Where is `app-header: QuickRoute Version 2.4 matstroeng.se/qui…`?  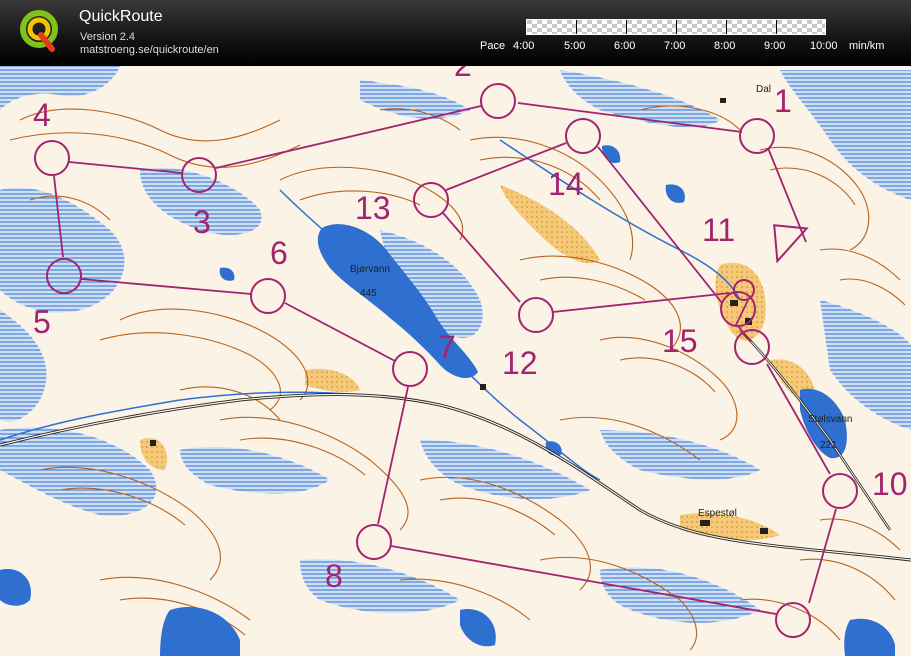
app-header: QuickRoute Version 2.4 matstroeng.se/qui… is located at coordinates (455, 33).